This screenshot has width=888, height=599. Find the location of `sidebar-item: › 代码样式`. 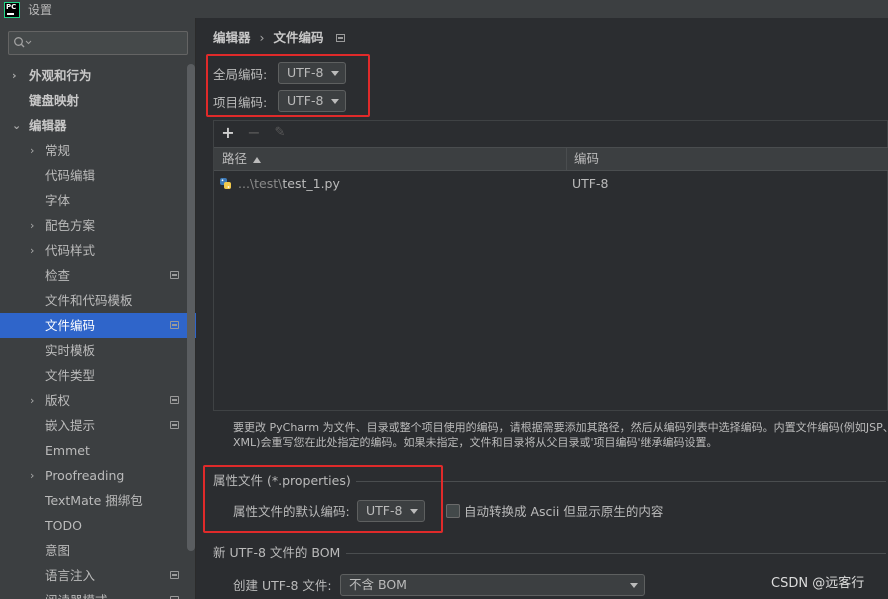

sidebar-item: › 代码样式 is located at coordinates (98, 250).